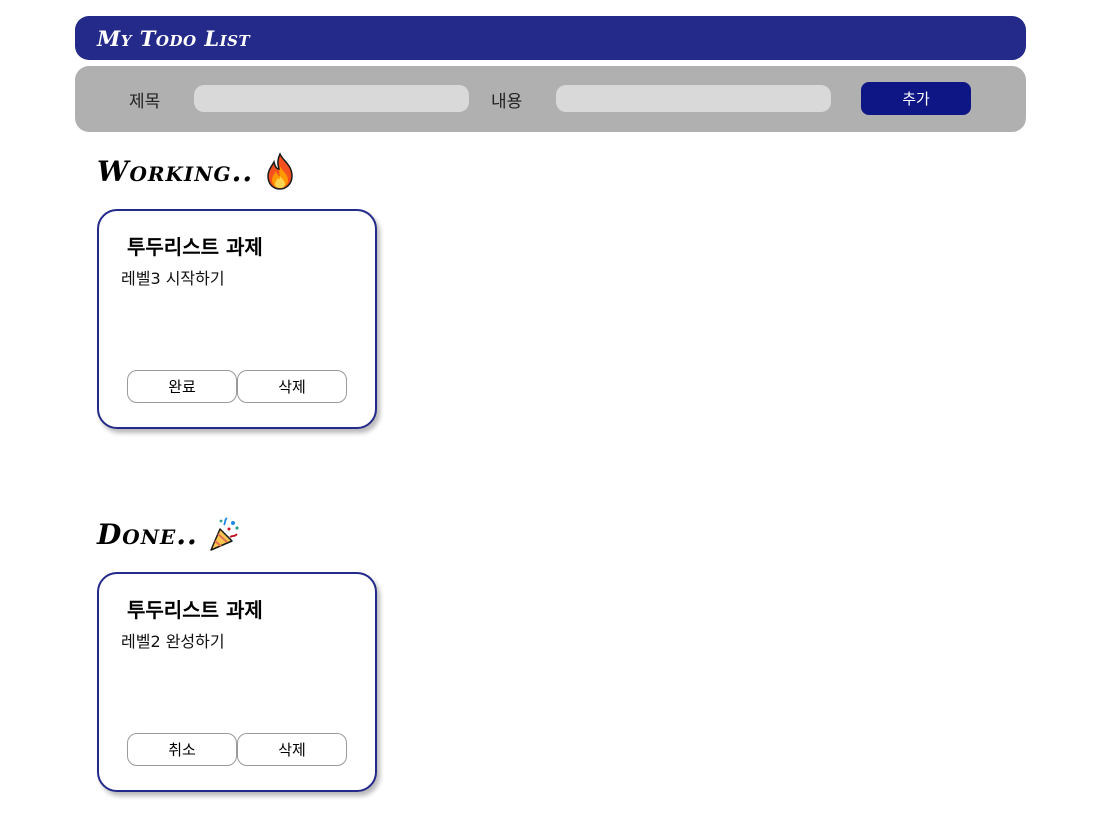 The width and height of the screenshot is (1094, 815). What do you see at coordinates (182, 749) in the screenshot?
I see `cancel-button: 취소` at bounding box center [182, 749].